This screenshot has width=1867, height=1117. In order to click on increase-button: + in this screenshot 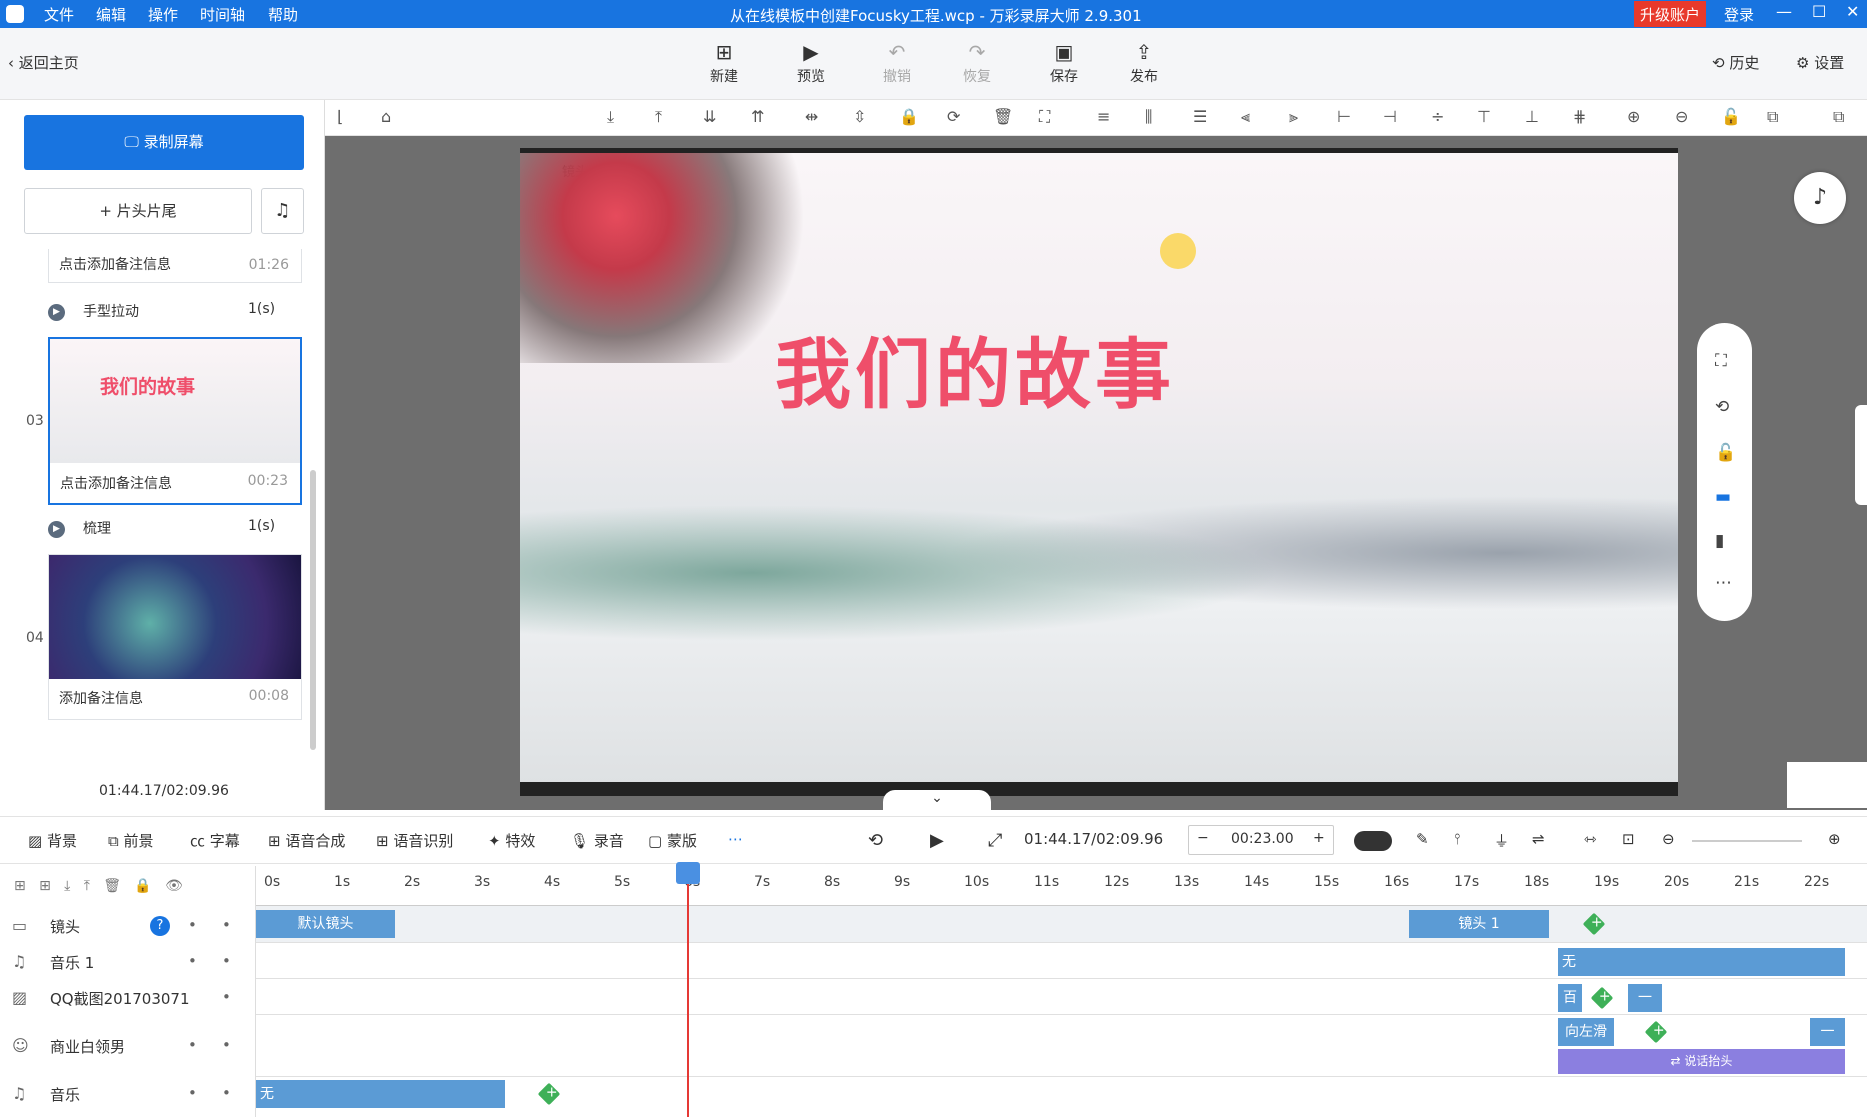, I will do `click(1319, 838)`.